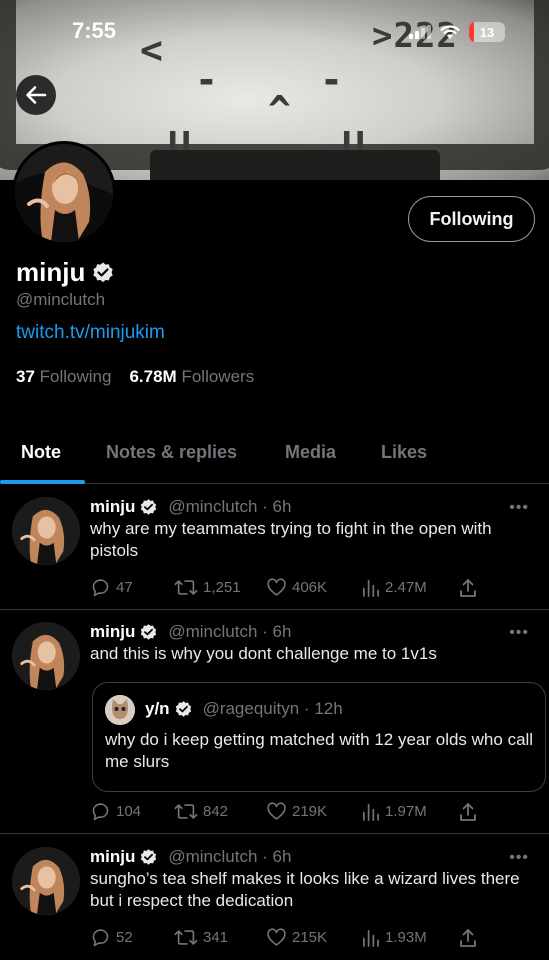 The image size is (549, 960). I want to click on reply-button: 47, so click(132, 587).